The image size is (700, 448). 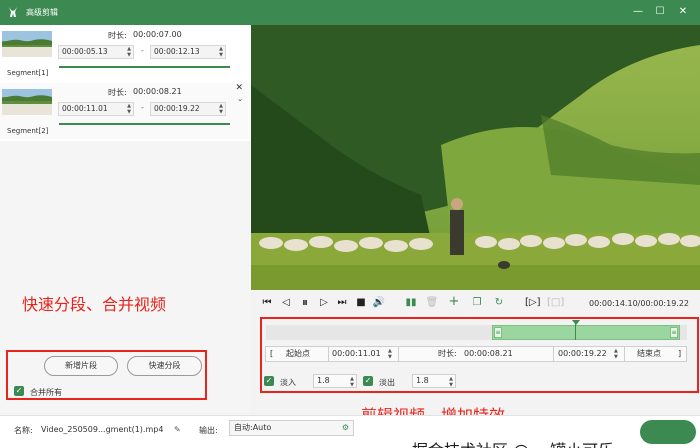 What do you see at coordinates (379, 302) in the screenshot?
I see `volume-icon: 🔊` at bounding box center [379, 302].